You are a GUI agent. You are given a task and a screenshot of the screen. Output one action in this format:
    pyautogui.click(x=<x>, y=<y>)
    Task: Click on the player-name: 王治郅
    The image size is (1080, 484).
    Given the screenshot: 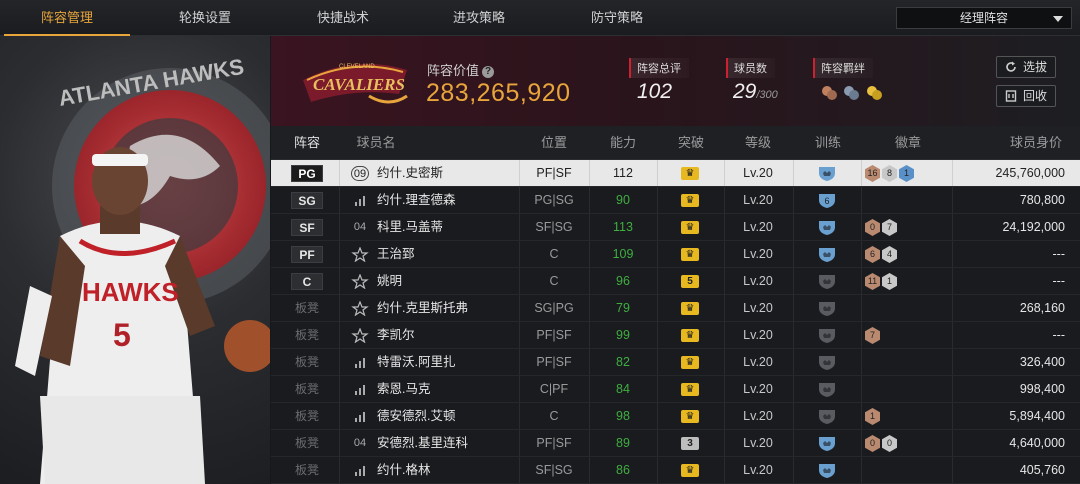 What is the action you would take?
    pyautogui.click(x=396, y=254)
    